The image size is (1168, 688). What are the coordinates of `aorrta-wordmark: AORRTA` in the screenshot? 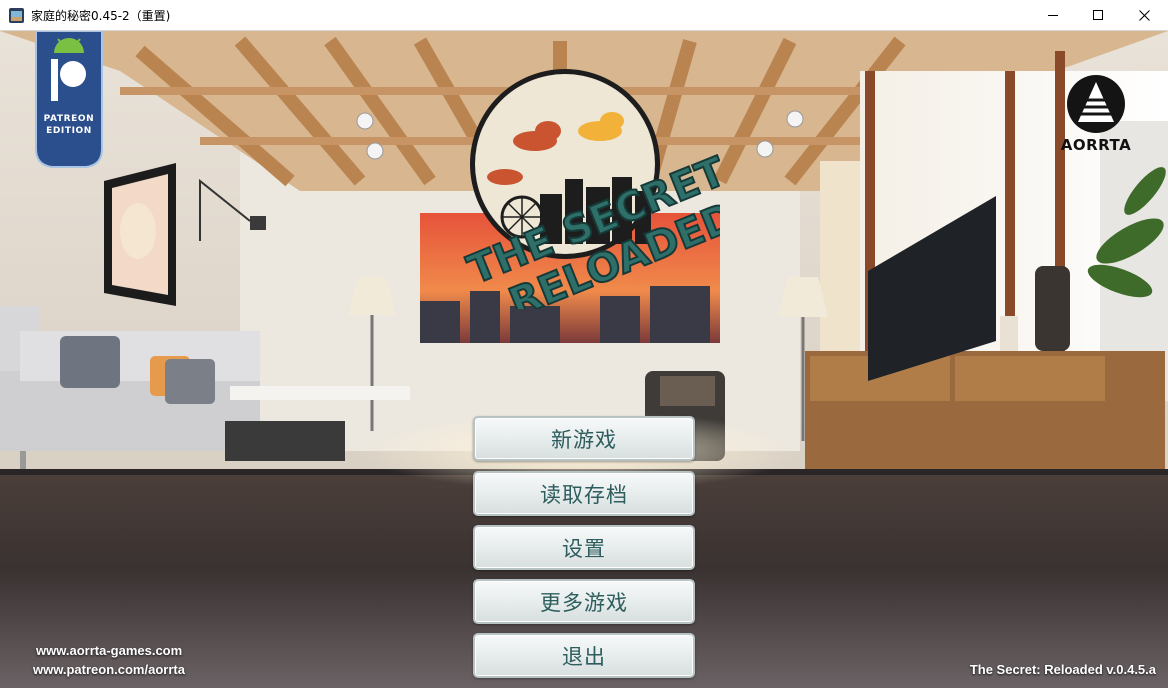 It's located at (1096, 145).